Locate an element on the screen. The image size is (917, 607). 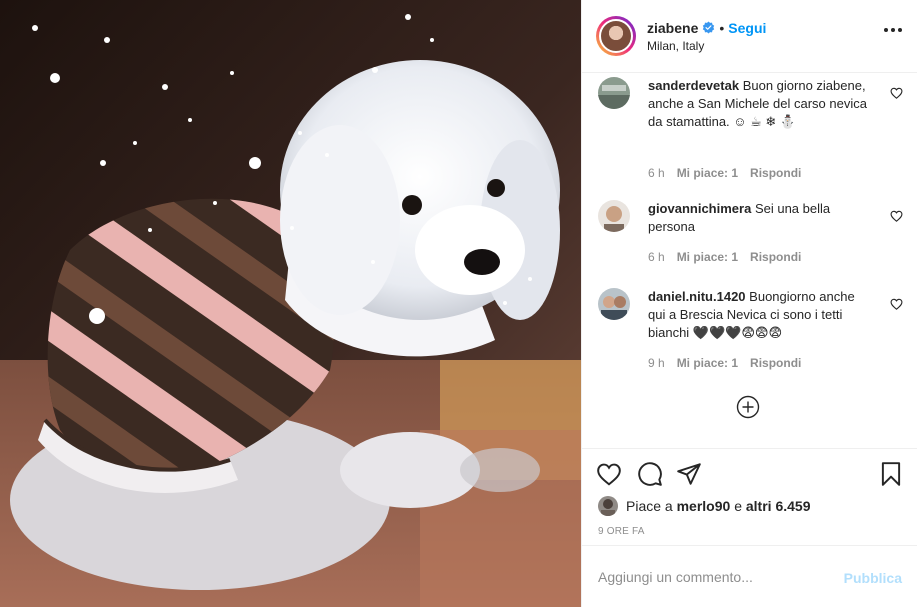
comment-username: giovannichimera is located at coordinates (699, 208).